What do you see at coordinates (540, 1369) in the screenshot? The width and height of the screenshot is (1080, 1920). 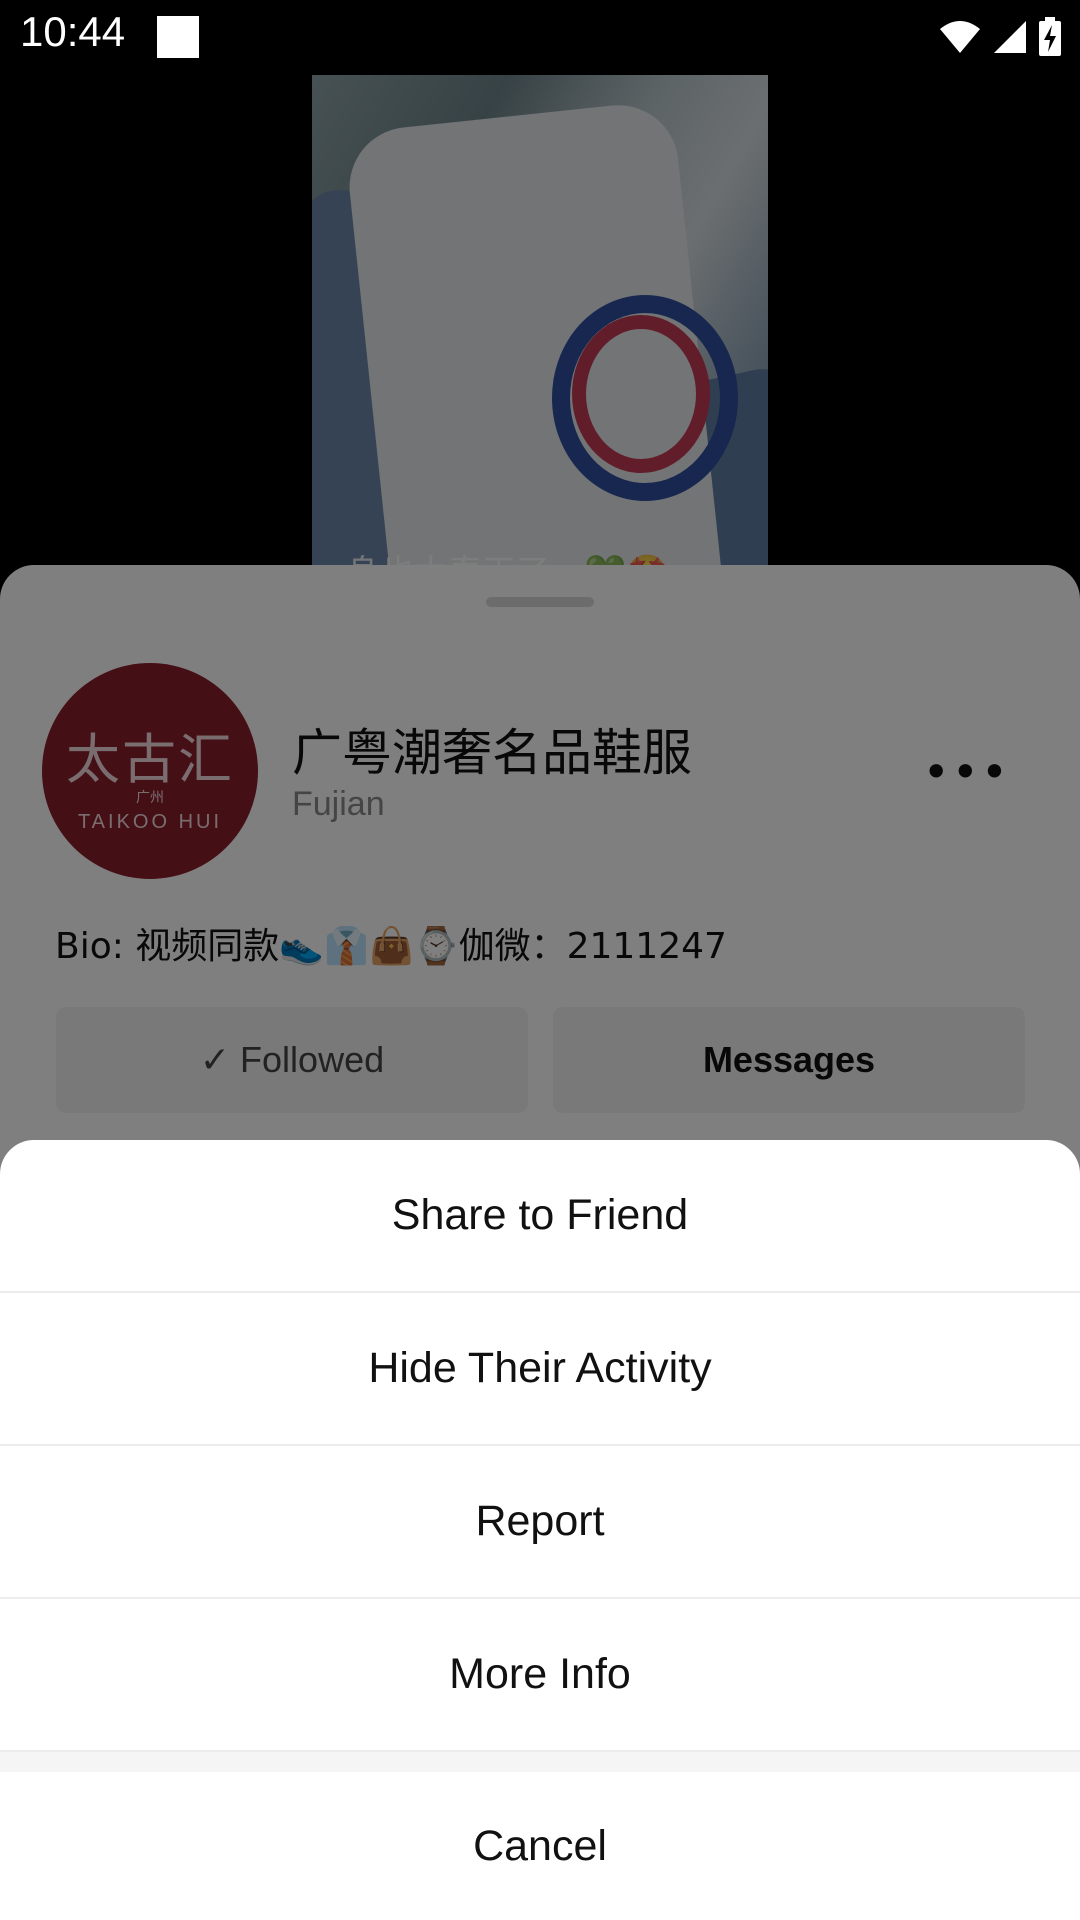 I see `hide-their-activity-button: Hide Their Activity` at bounding box center [540, 1369].